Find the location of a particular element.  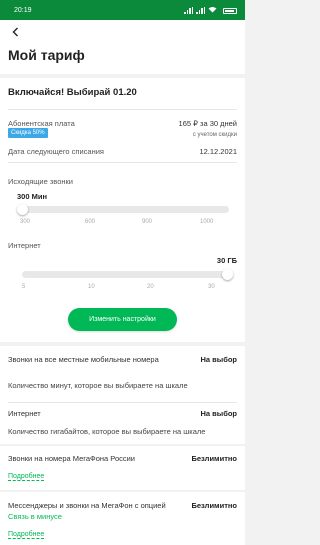

signal-icon is located at coordinates (188, 10).